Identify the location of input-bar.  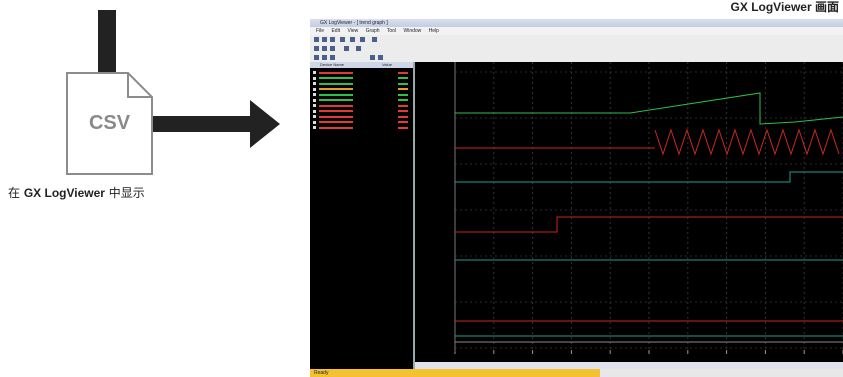
(107, 41).